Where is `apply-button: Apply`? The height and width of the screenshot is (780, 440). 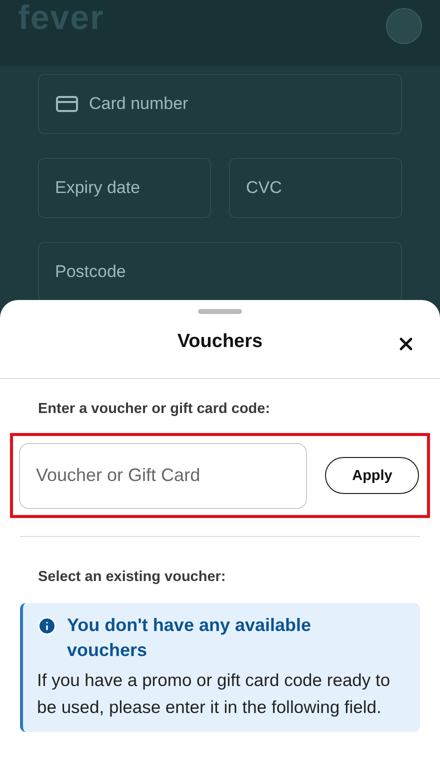
apply-button: Apply is located at coordinates (372, 475).